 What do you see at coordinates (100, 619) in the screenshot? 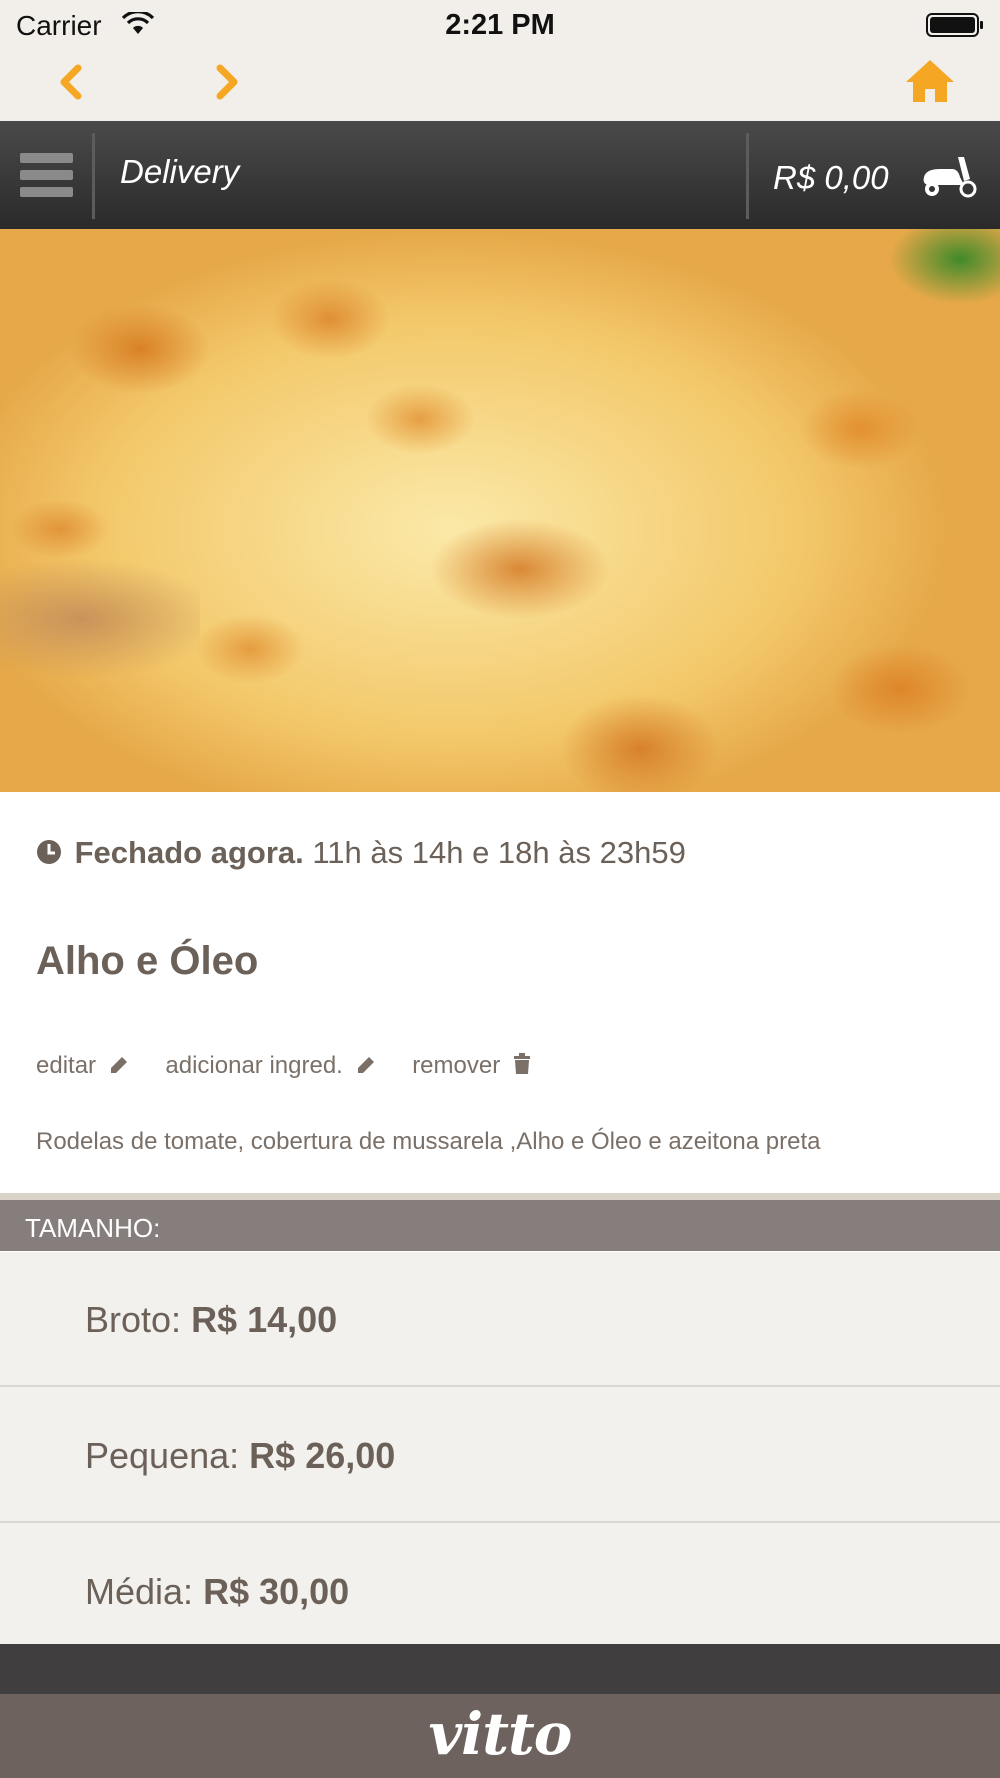
I see `wooden-board` at bounding box center [100, 619].